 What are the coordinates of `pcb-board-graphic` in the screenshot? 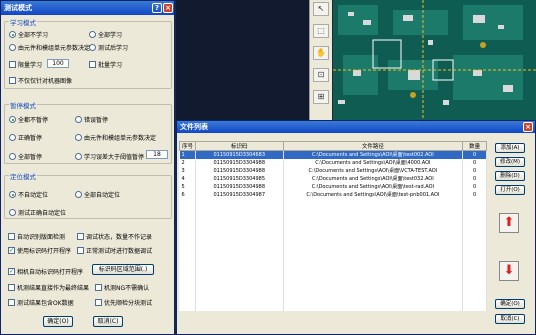 It's located at (434, 60).